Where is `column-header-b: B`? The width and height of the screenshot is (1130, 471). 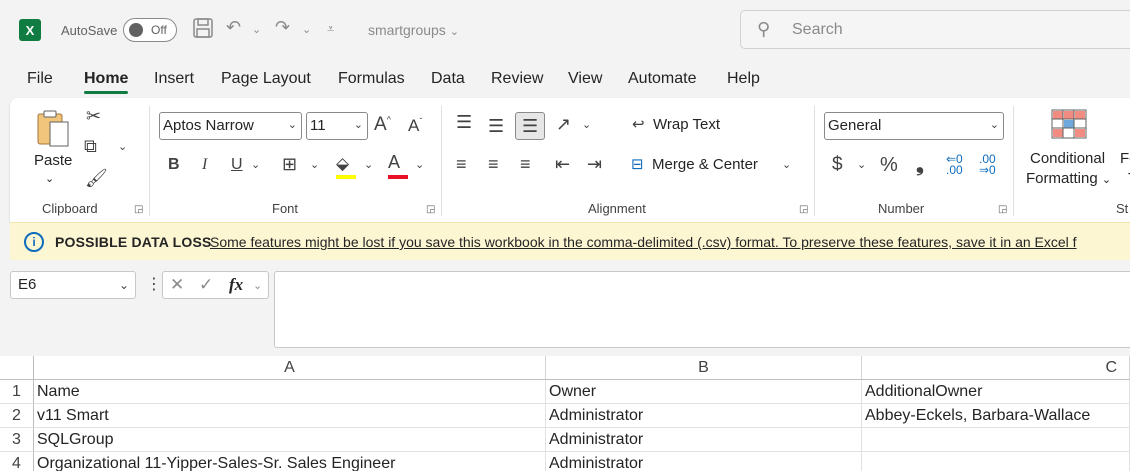
column-header-b: B is located at coordinates (704, 368).